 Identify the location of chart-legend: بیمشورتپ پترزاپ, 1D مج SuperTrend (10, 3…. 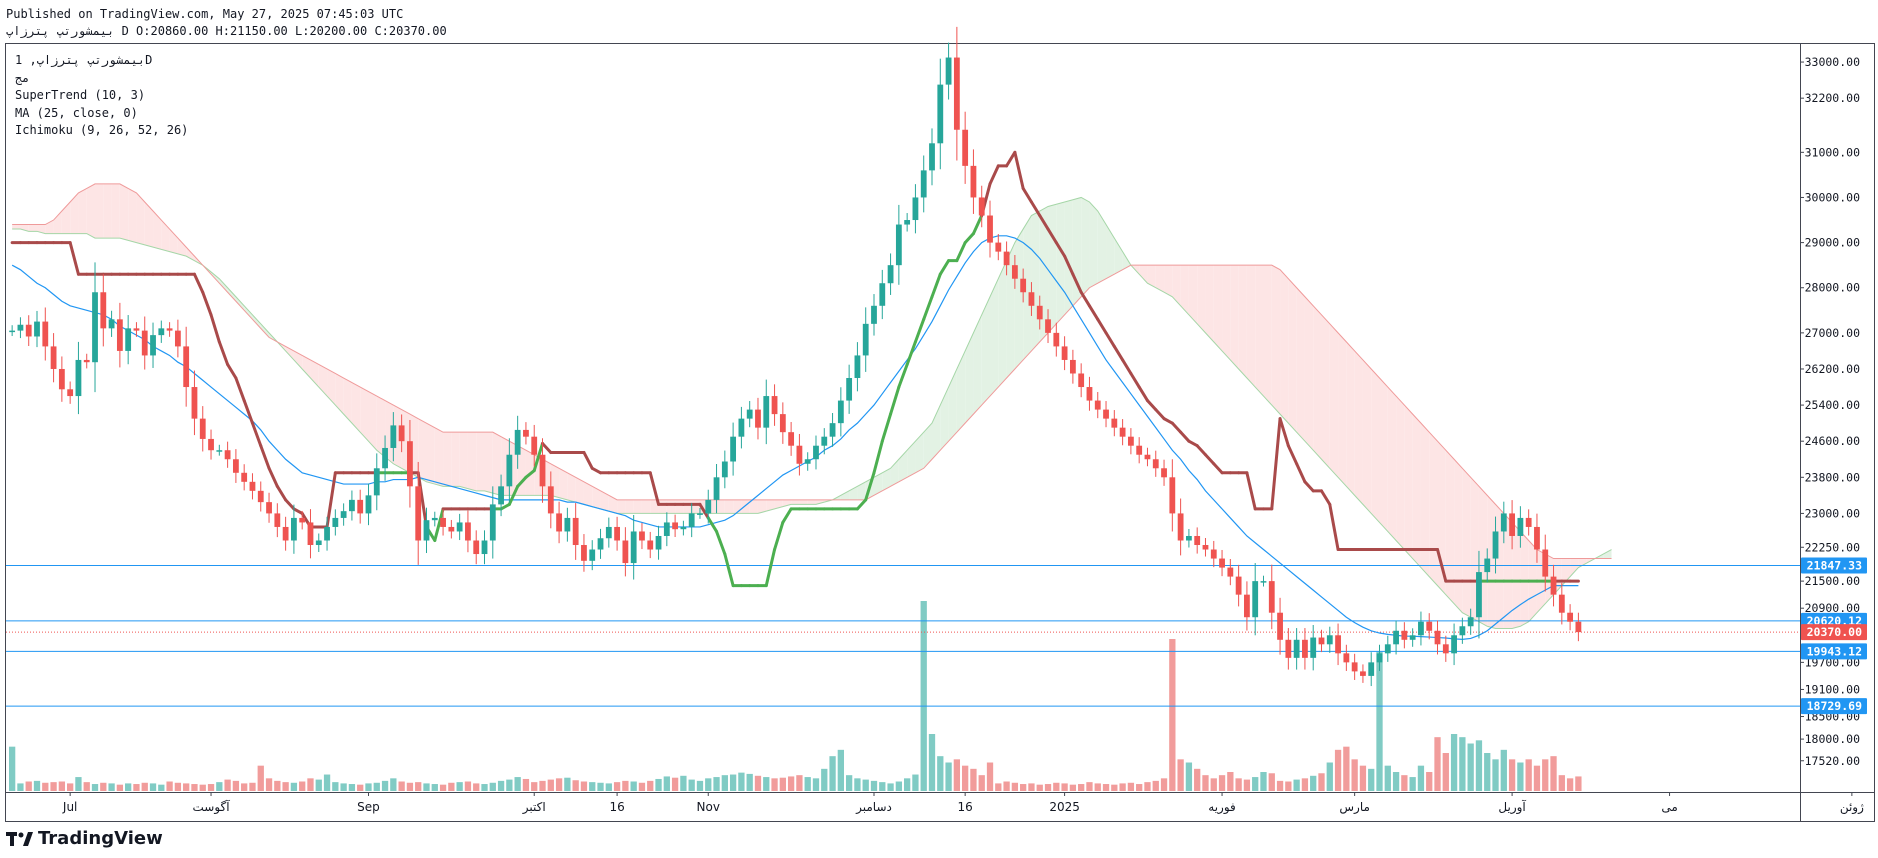
(101, 96).